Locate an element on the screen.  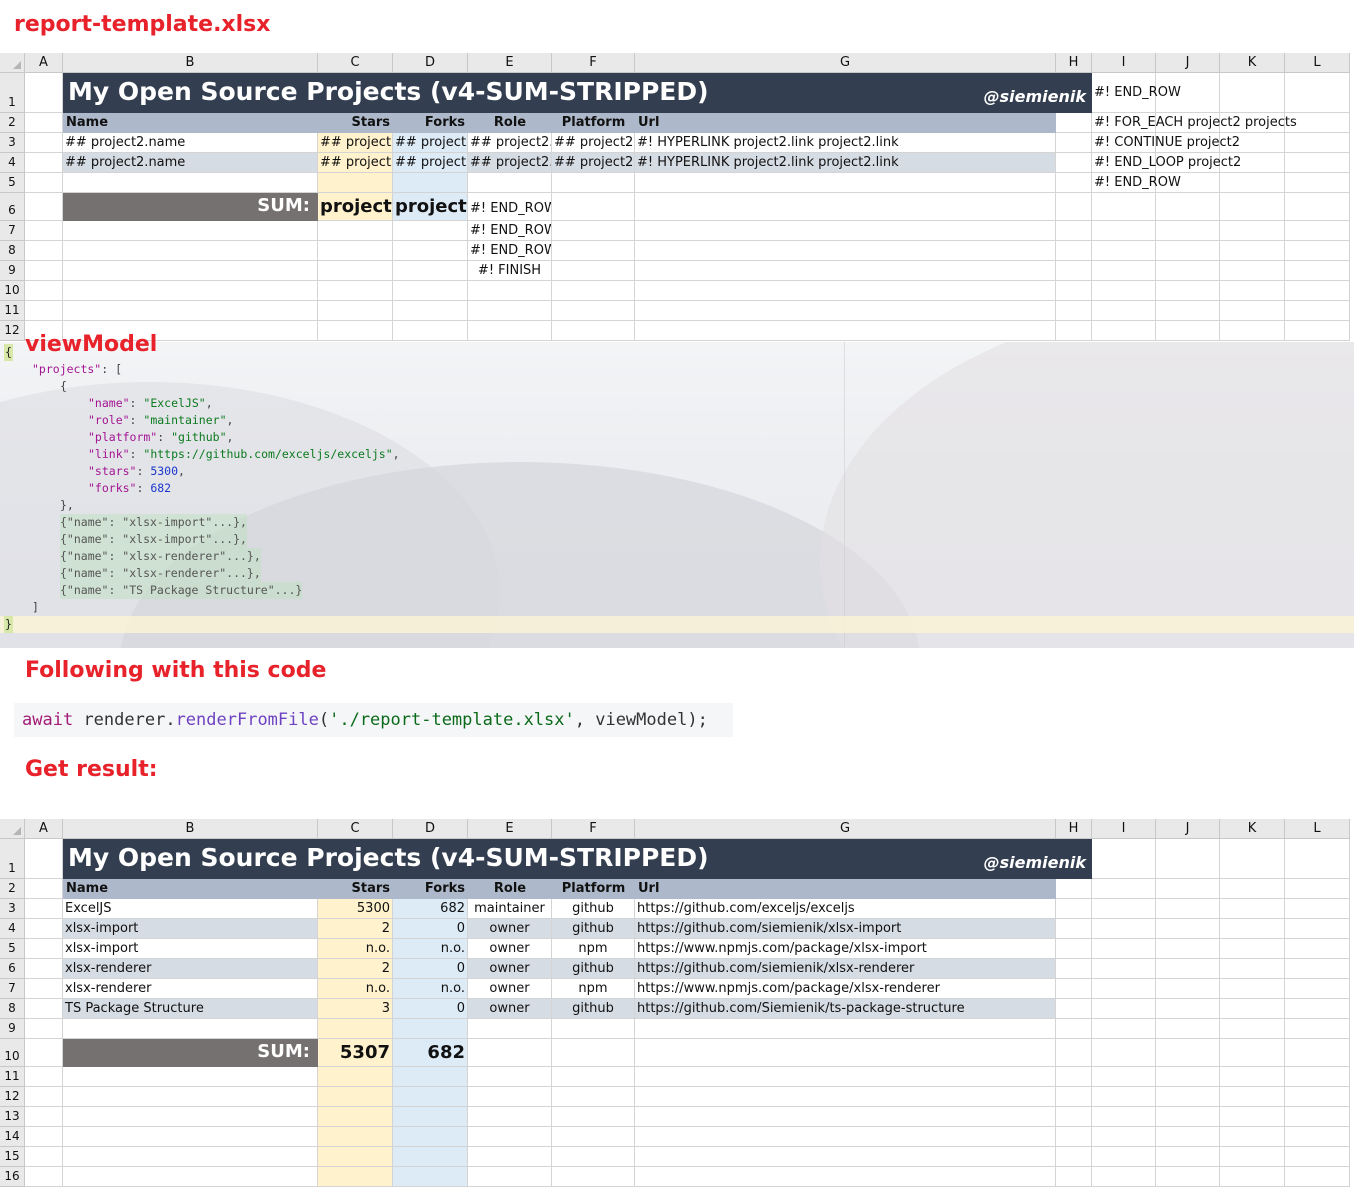
row-header-16: 16 is located at coordinates (12, 1177).